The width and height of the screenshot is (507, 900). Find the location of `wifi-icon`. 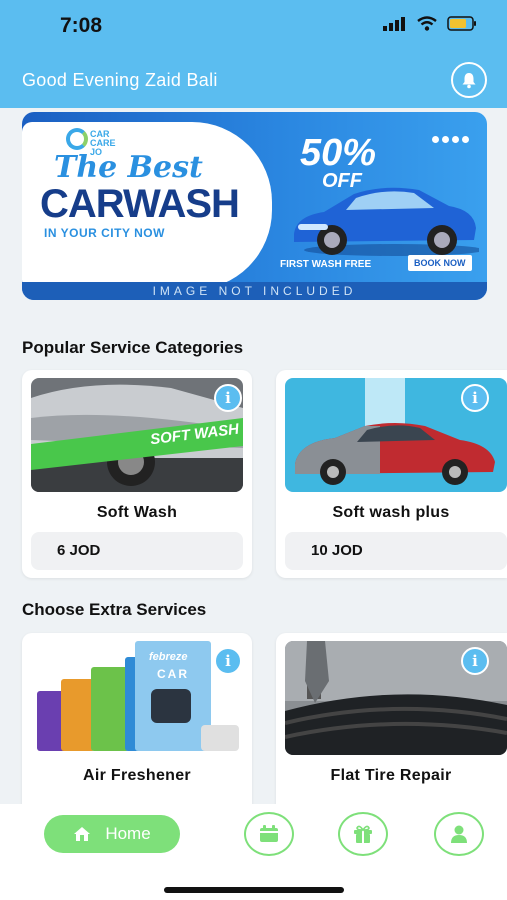

wifi-icon is located at coordinates (427, 23).